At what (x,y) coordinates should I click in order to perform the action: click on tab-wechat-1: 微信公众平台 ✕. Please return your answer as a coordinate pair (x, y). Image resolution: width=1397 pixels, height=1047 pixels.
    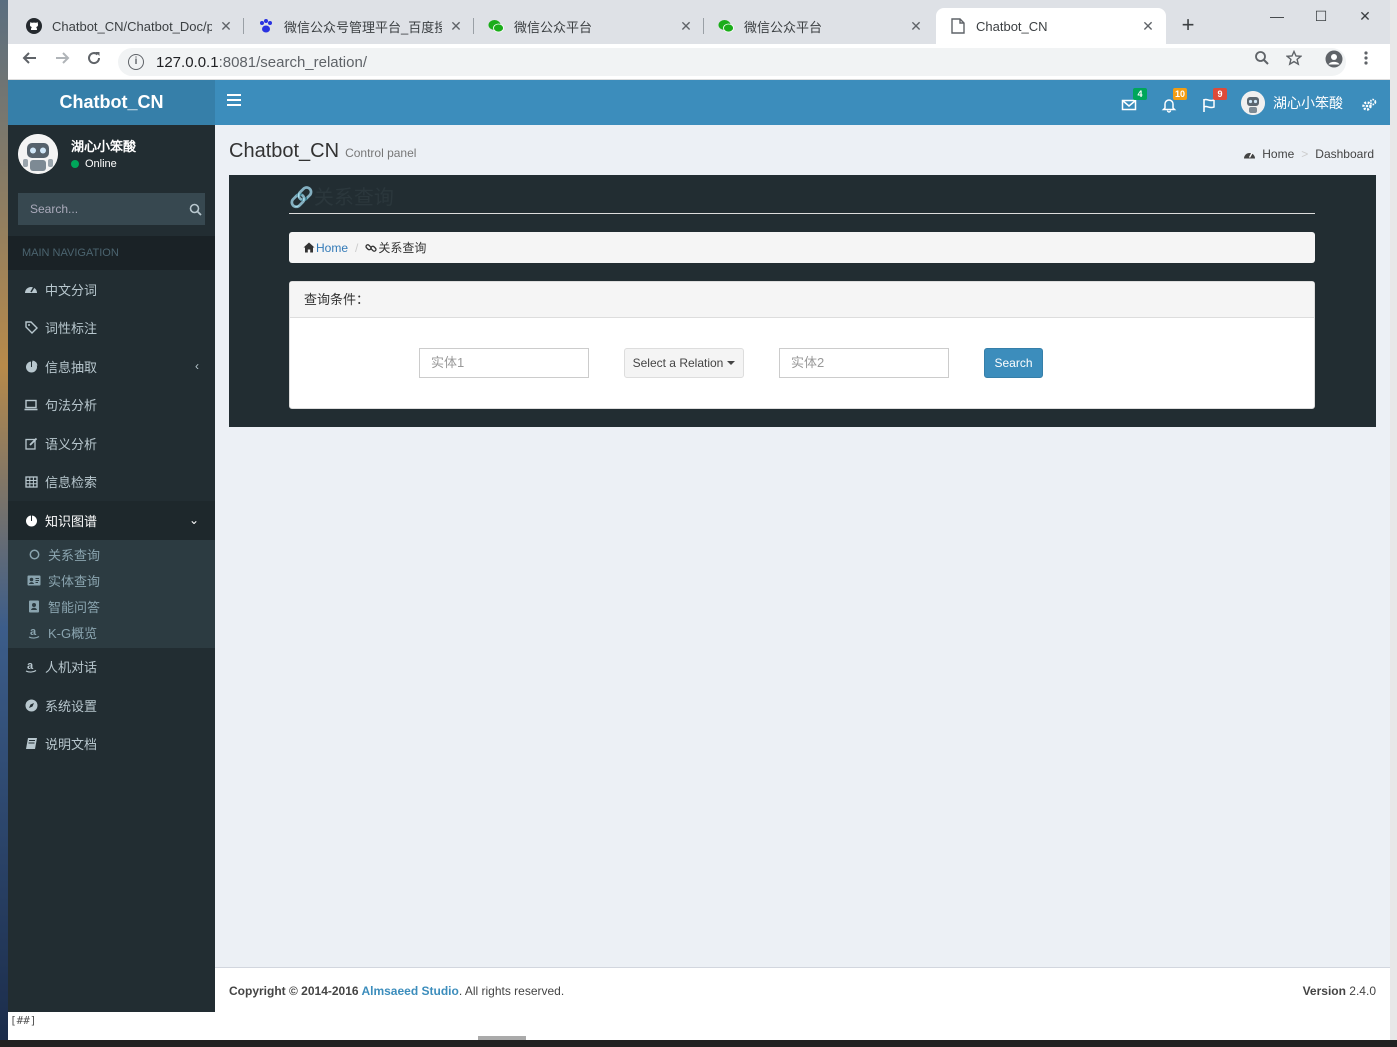
    Looking at the image, I should click on (589, 26).